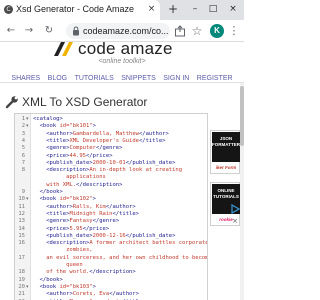 Image resolution: width=320 pixels, height=300 pixels. Describe the element at coordinates (21, 286) in the screenshot. I see `line-number: 20` at that location.